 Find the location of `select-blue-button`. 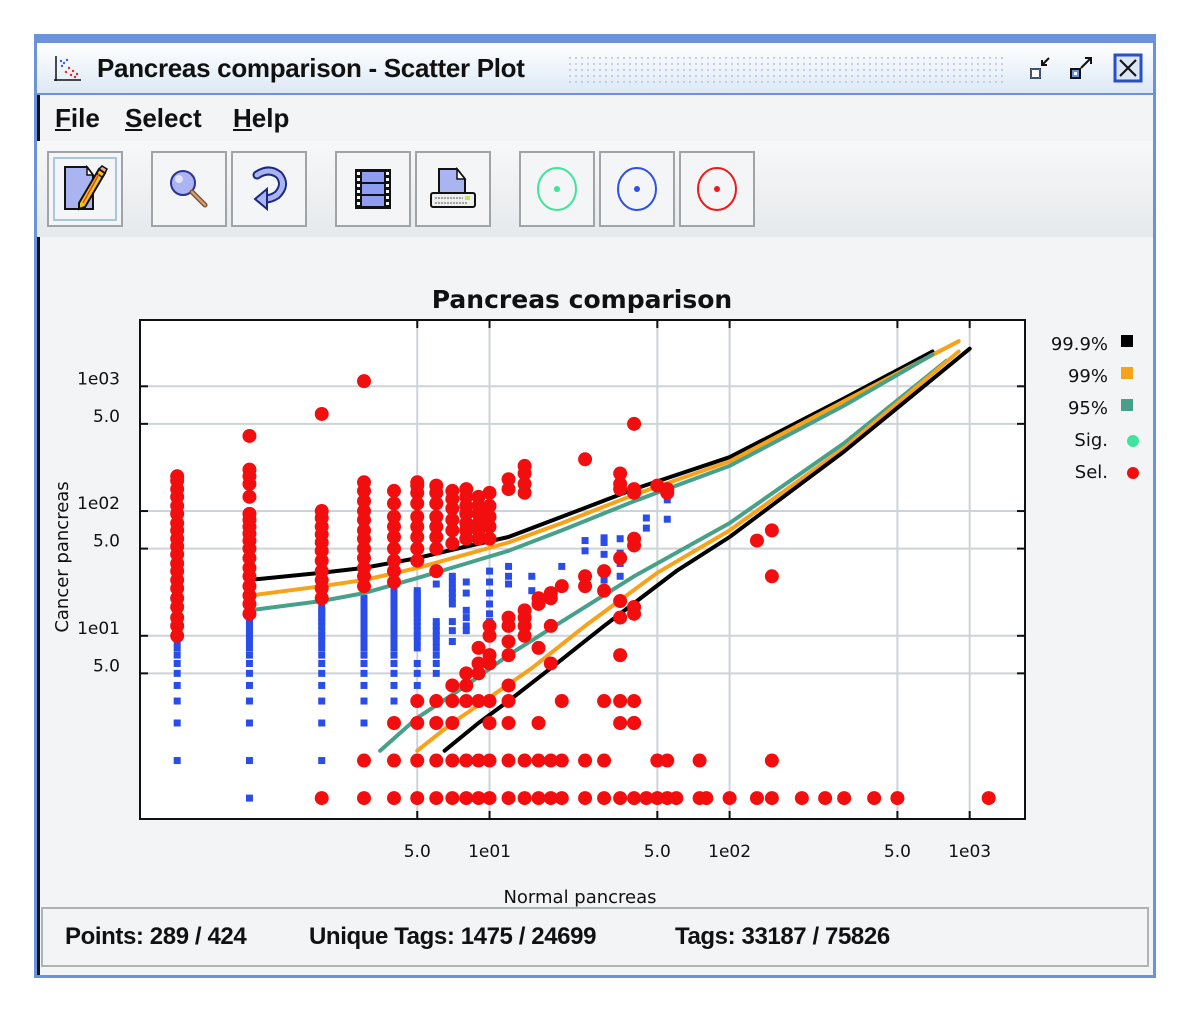

select-blue-button is located at coordinates (637, 189).